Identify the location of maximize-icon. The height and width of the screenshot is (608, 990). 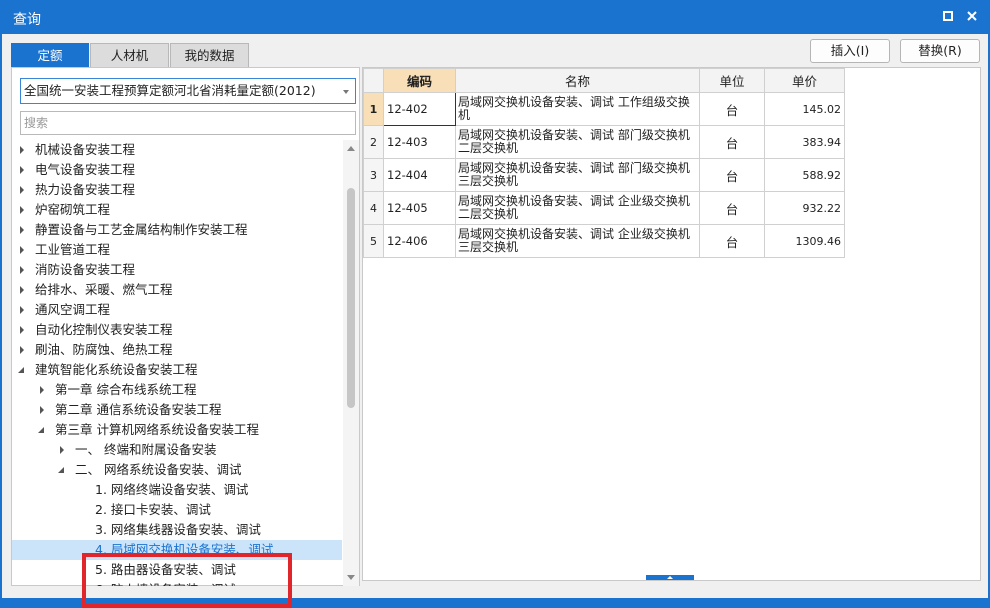
(948, 16).